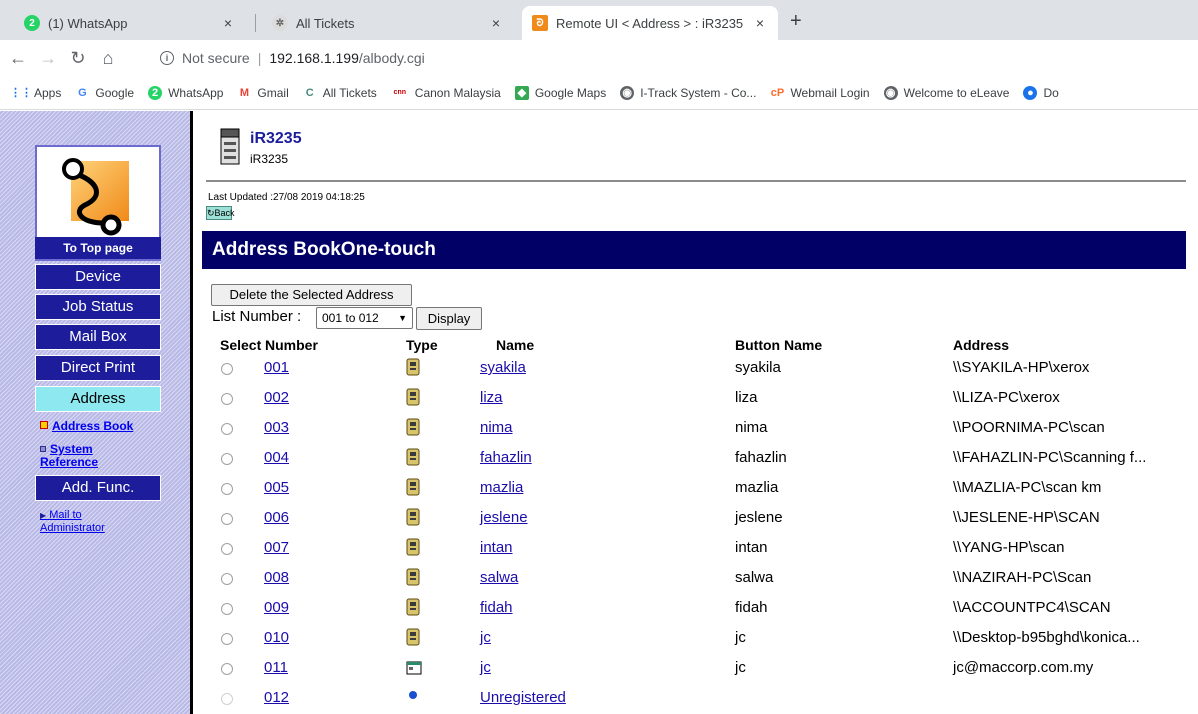 This screenshot has height=714, width=1198. I want to click on back-arrow-icon: ←, so click(18, 58).